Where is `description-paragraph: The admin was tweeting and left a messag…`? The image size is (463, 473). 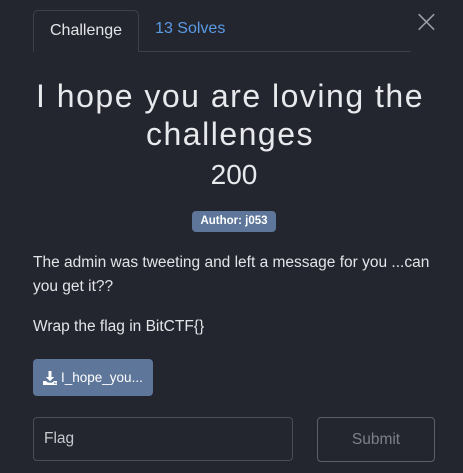
description-paragraph: The admin was tweeting and left a messag… is located at coordinates (231, 274).